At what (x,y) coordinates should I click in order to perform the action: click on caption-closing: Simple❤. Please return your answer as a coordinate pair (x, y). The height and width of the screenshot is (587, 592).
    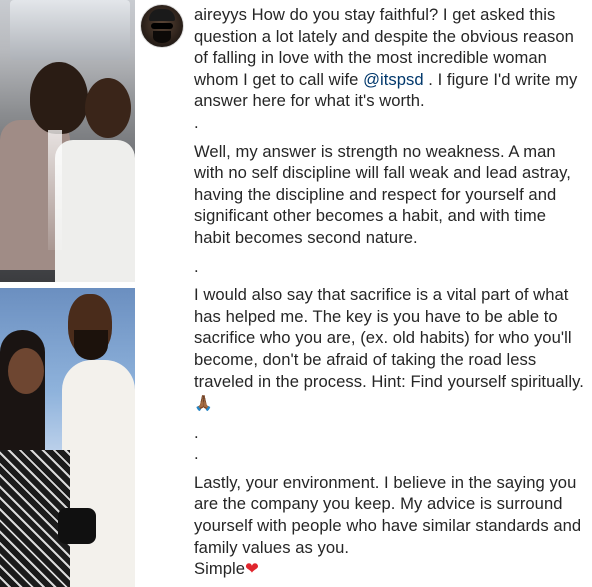
    Looking at the image, I should click on (390, 569).